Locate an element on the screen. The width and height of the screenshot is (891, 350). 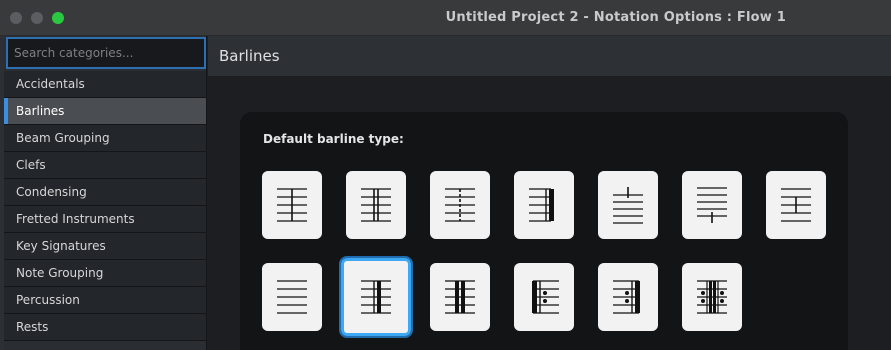
start-repeat-barline-icon is located at coordinates (545, 297).